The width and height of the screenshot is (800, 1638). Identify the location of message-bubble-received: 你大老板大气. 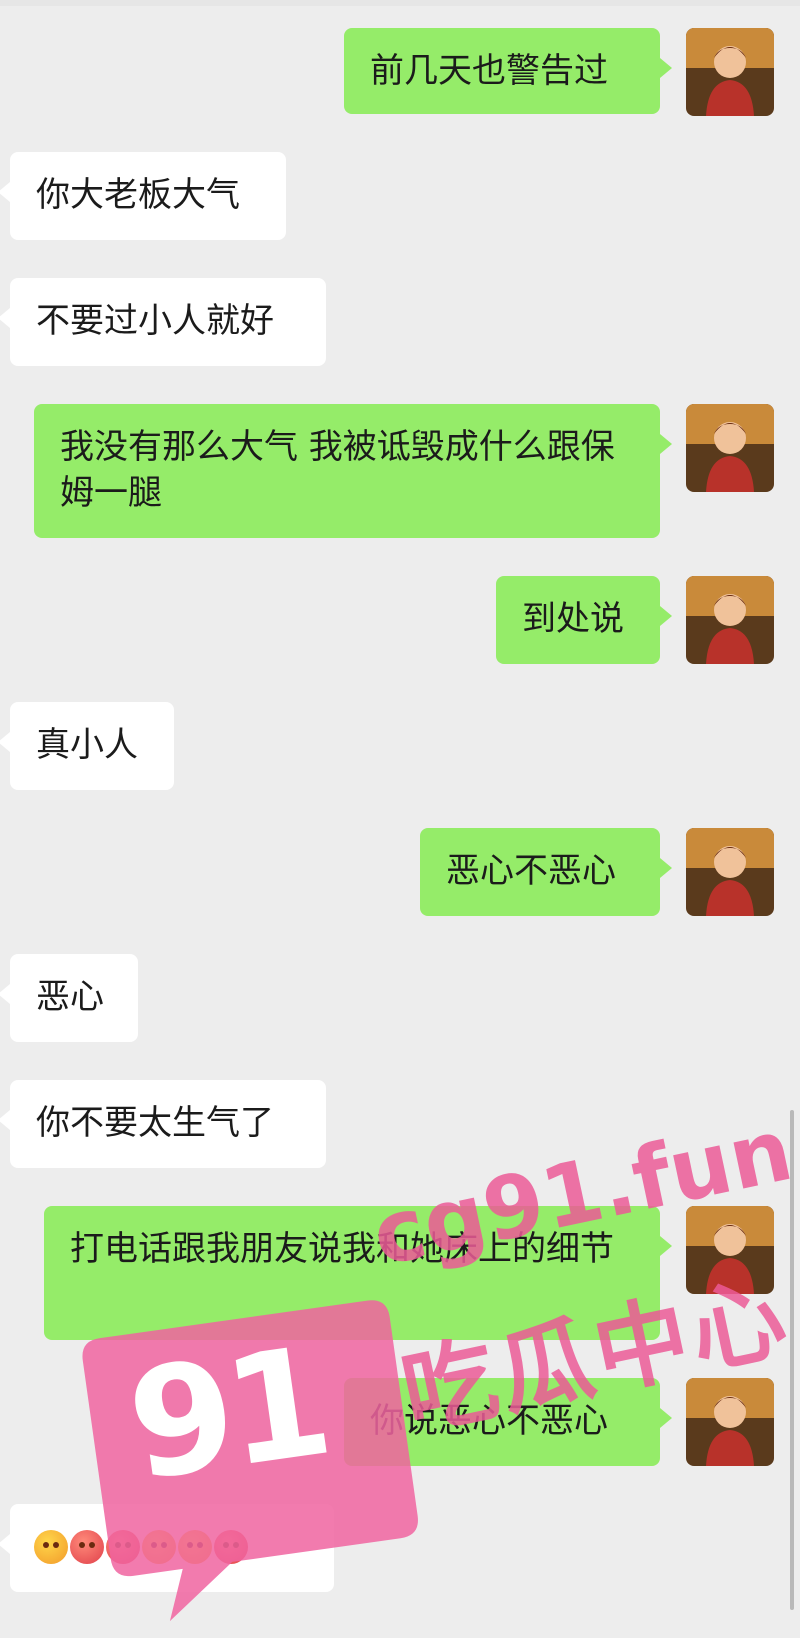
(143, 196).